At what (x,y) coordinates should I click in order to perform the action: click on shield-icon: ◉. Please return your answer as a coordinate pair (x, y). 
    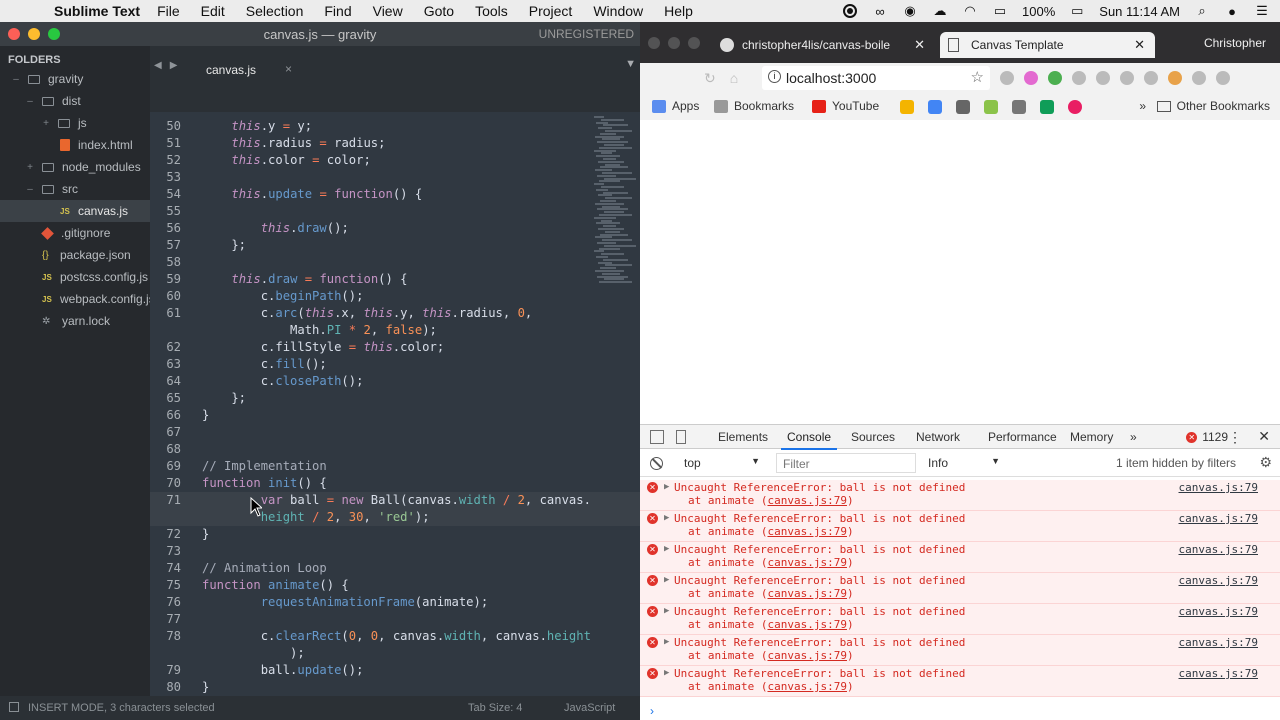
    Looking at the image, I should click on (910, 10).